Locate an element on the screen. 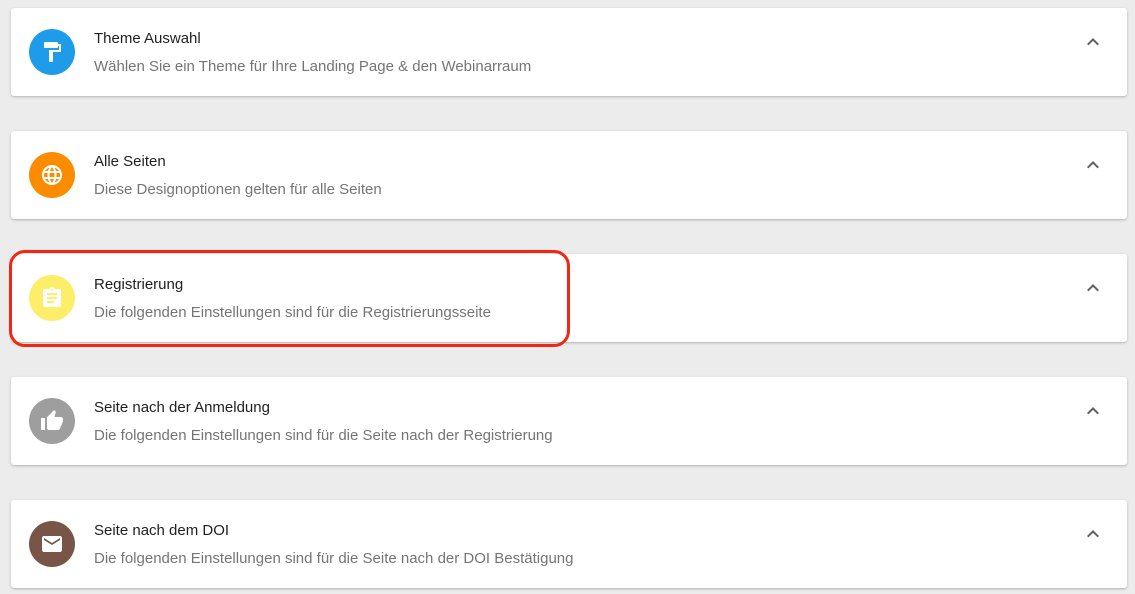 This screenshot has width=1135, height=594. thumbs-up-icon is located at coordinates (52, 421).